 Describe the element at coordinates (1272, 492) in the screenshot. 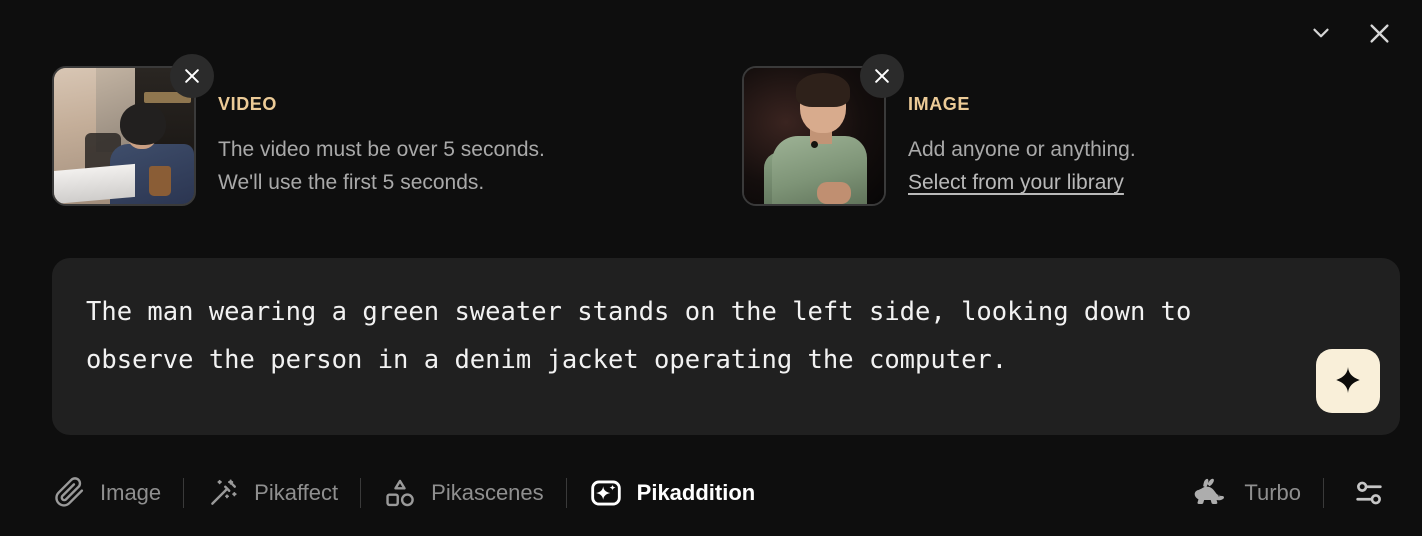

I see `speed-label: Turbo` at that location.